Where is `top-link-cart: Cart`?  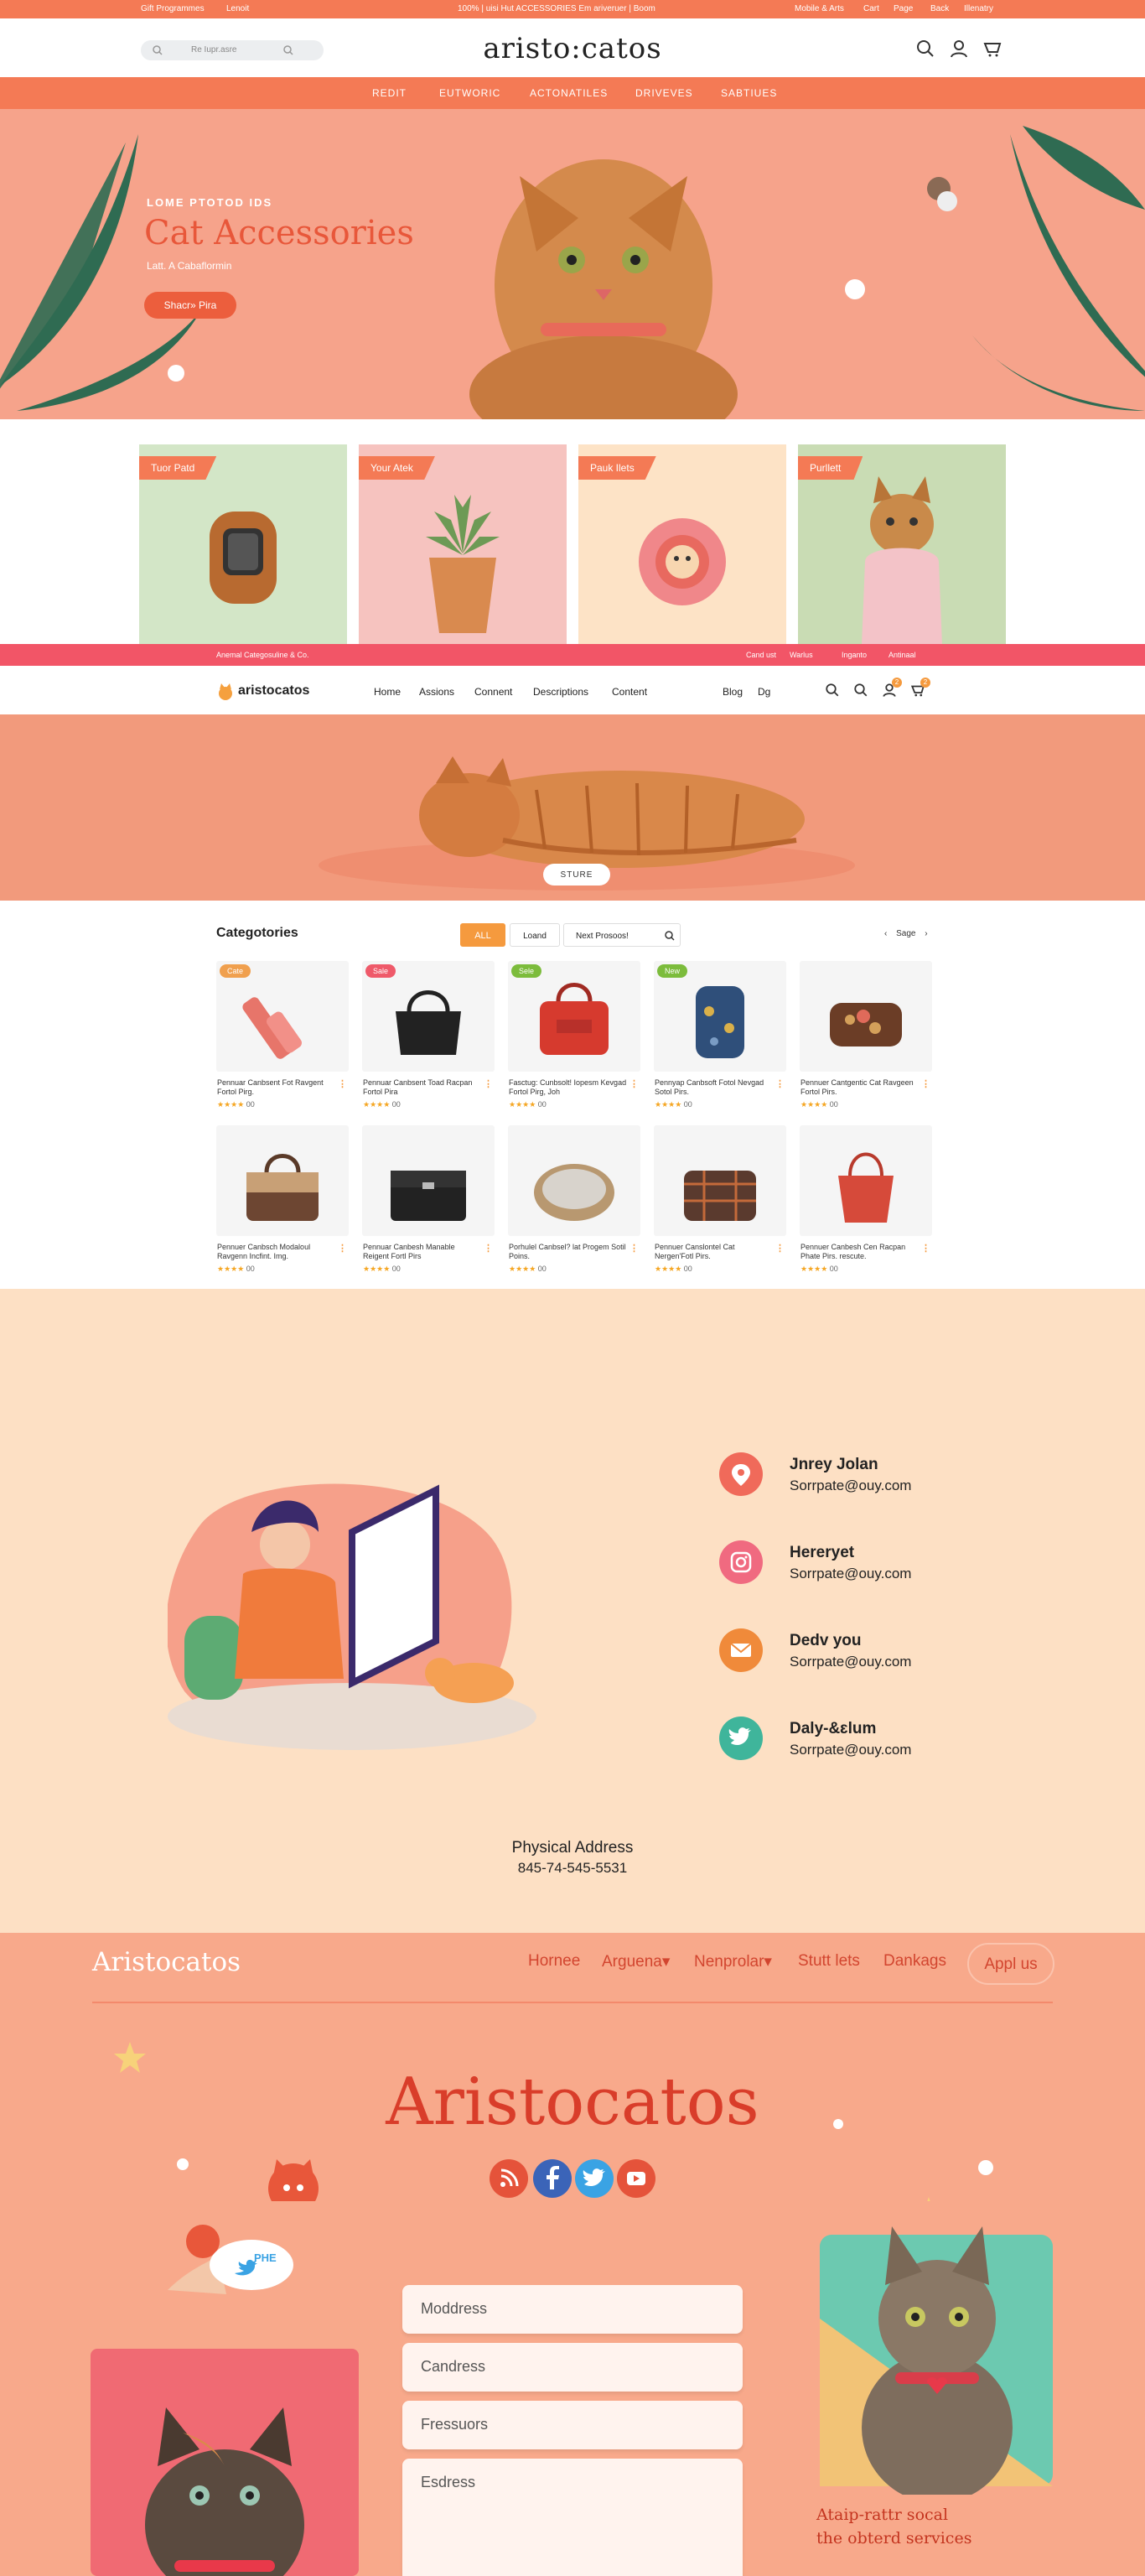 top-link-cart: Cart is located at coordinates (871, 8).